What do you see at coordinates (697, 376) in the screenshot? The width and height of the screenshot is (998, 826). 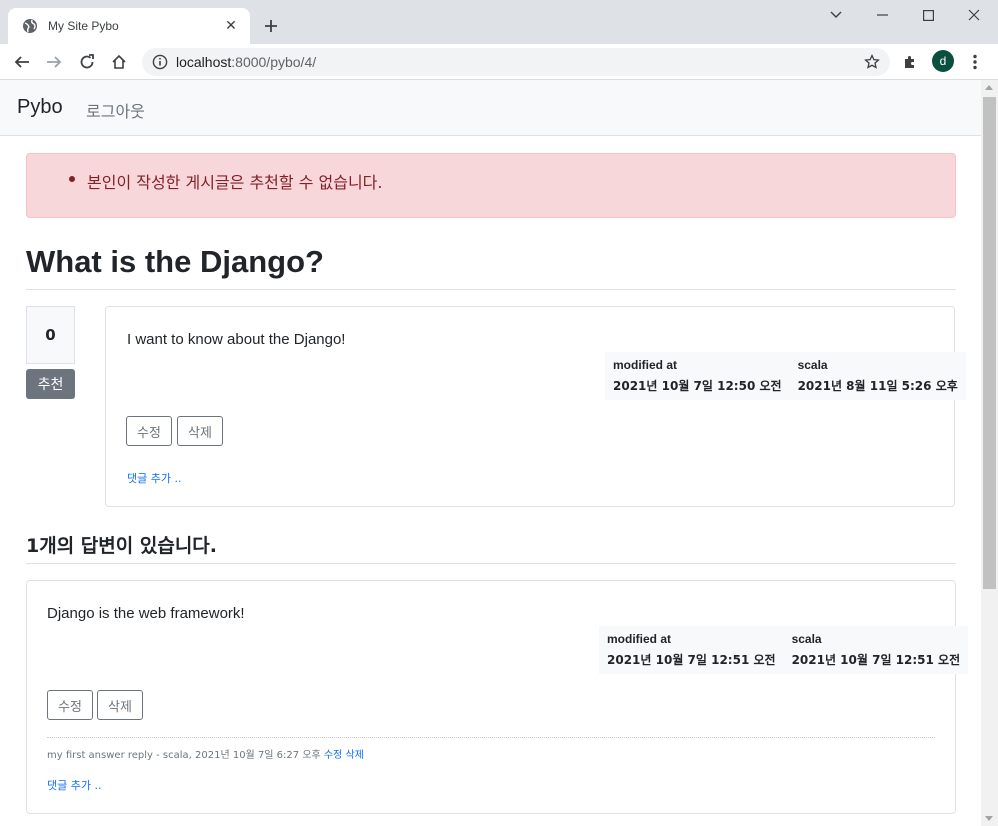 I see `modified-info: modified at 2021년 10월 7일 12:50 오전` at bounding box center [697, 376].